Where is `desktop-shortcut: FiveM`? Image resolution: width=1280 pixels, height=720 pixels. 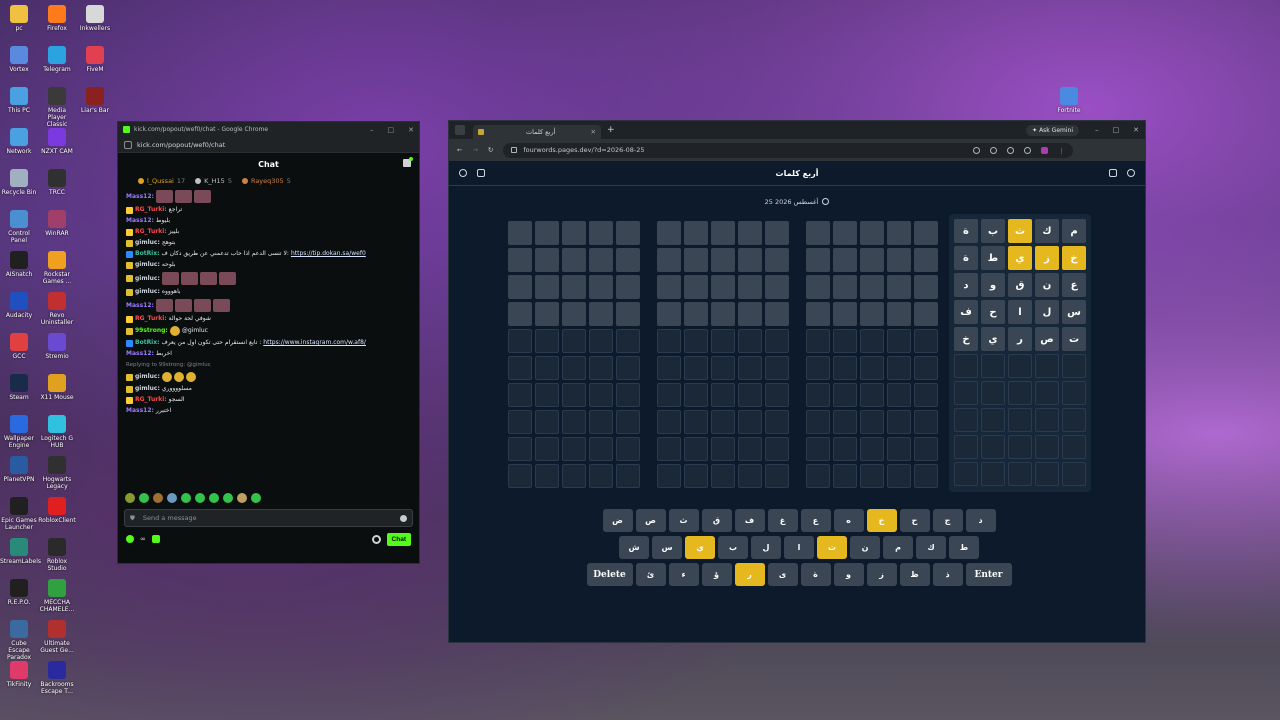
desktop-shortcut: FiveM is located at coordinates (95, 58).